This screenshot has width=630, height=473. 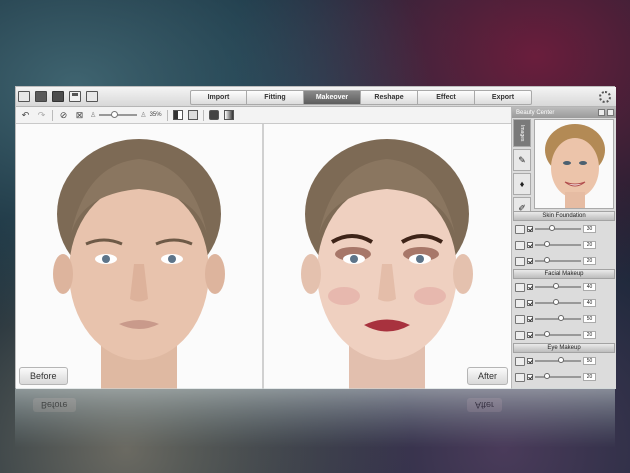 What do you see at coordinates (520, 377) in the screenshot?
I see `eyeliner-icon` at bounding box center [520, 377].